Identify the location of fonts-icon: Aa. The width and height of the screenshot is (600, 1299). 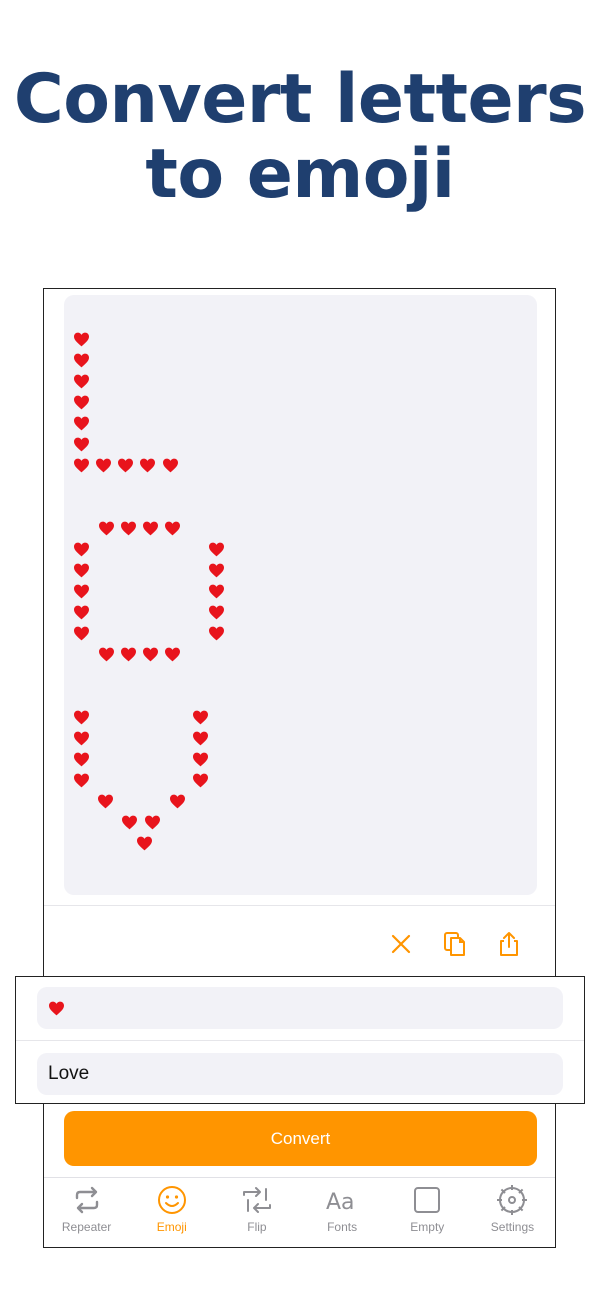
(342, 1200).